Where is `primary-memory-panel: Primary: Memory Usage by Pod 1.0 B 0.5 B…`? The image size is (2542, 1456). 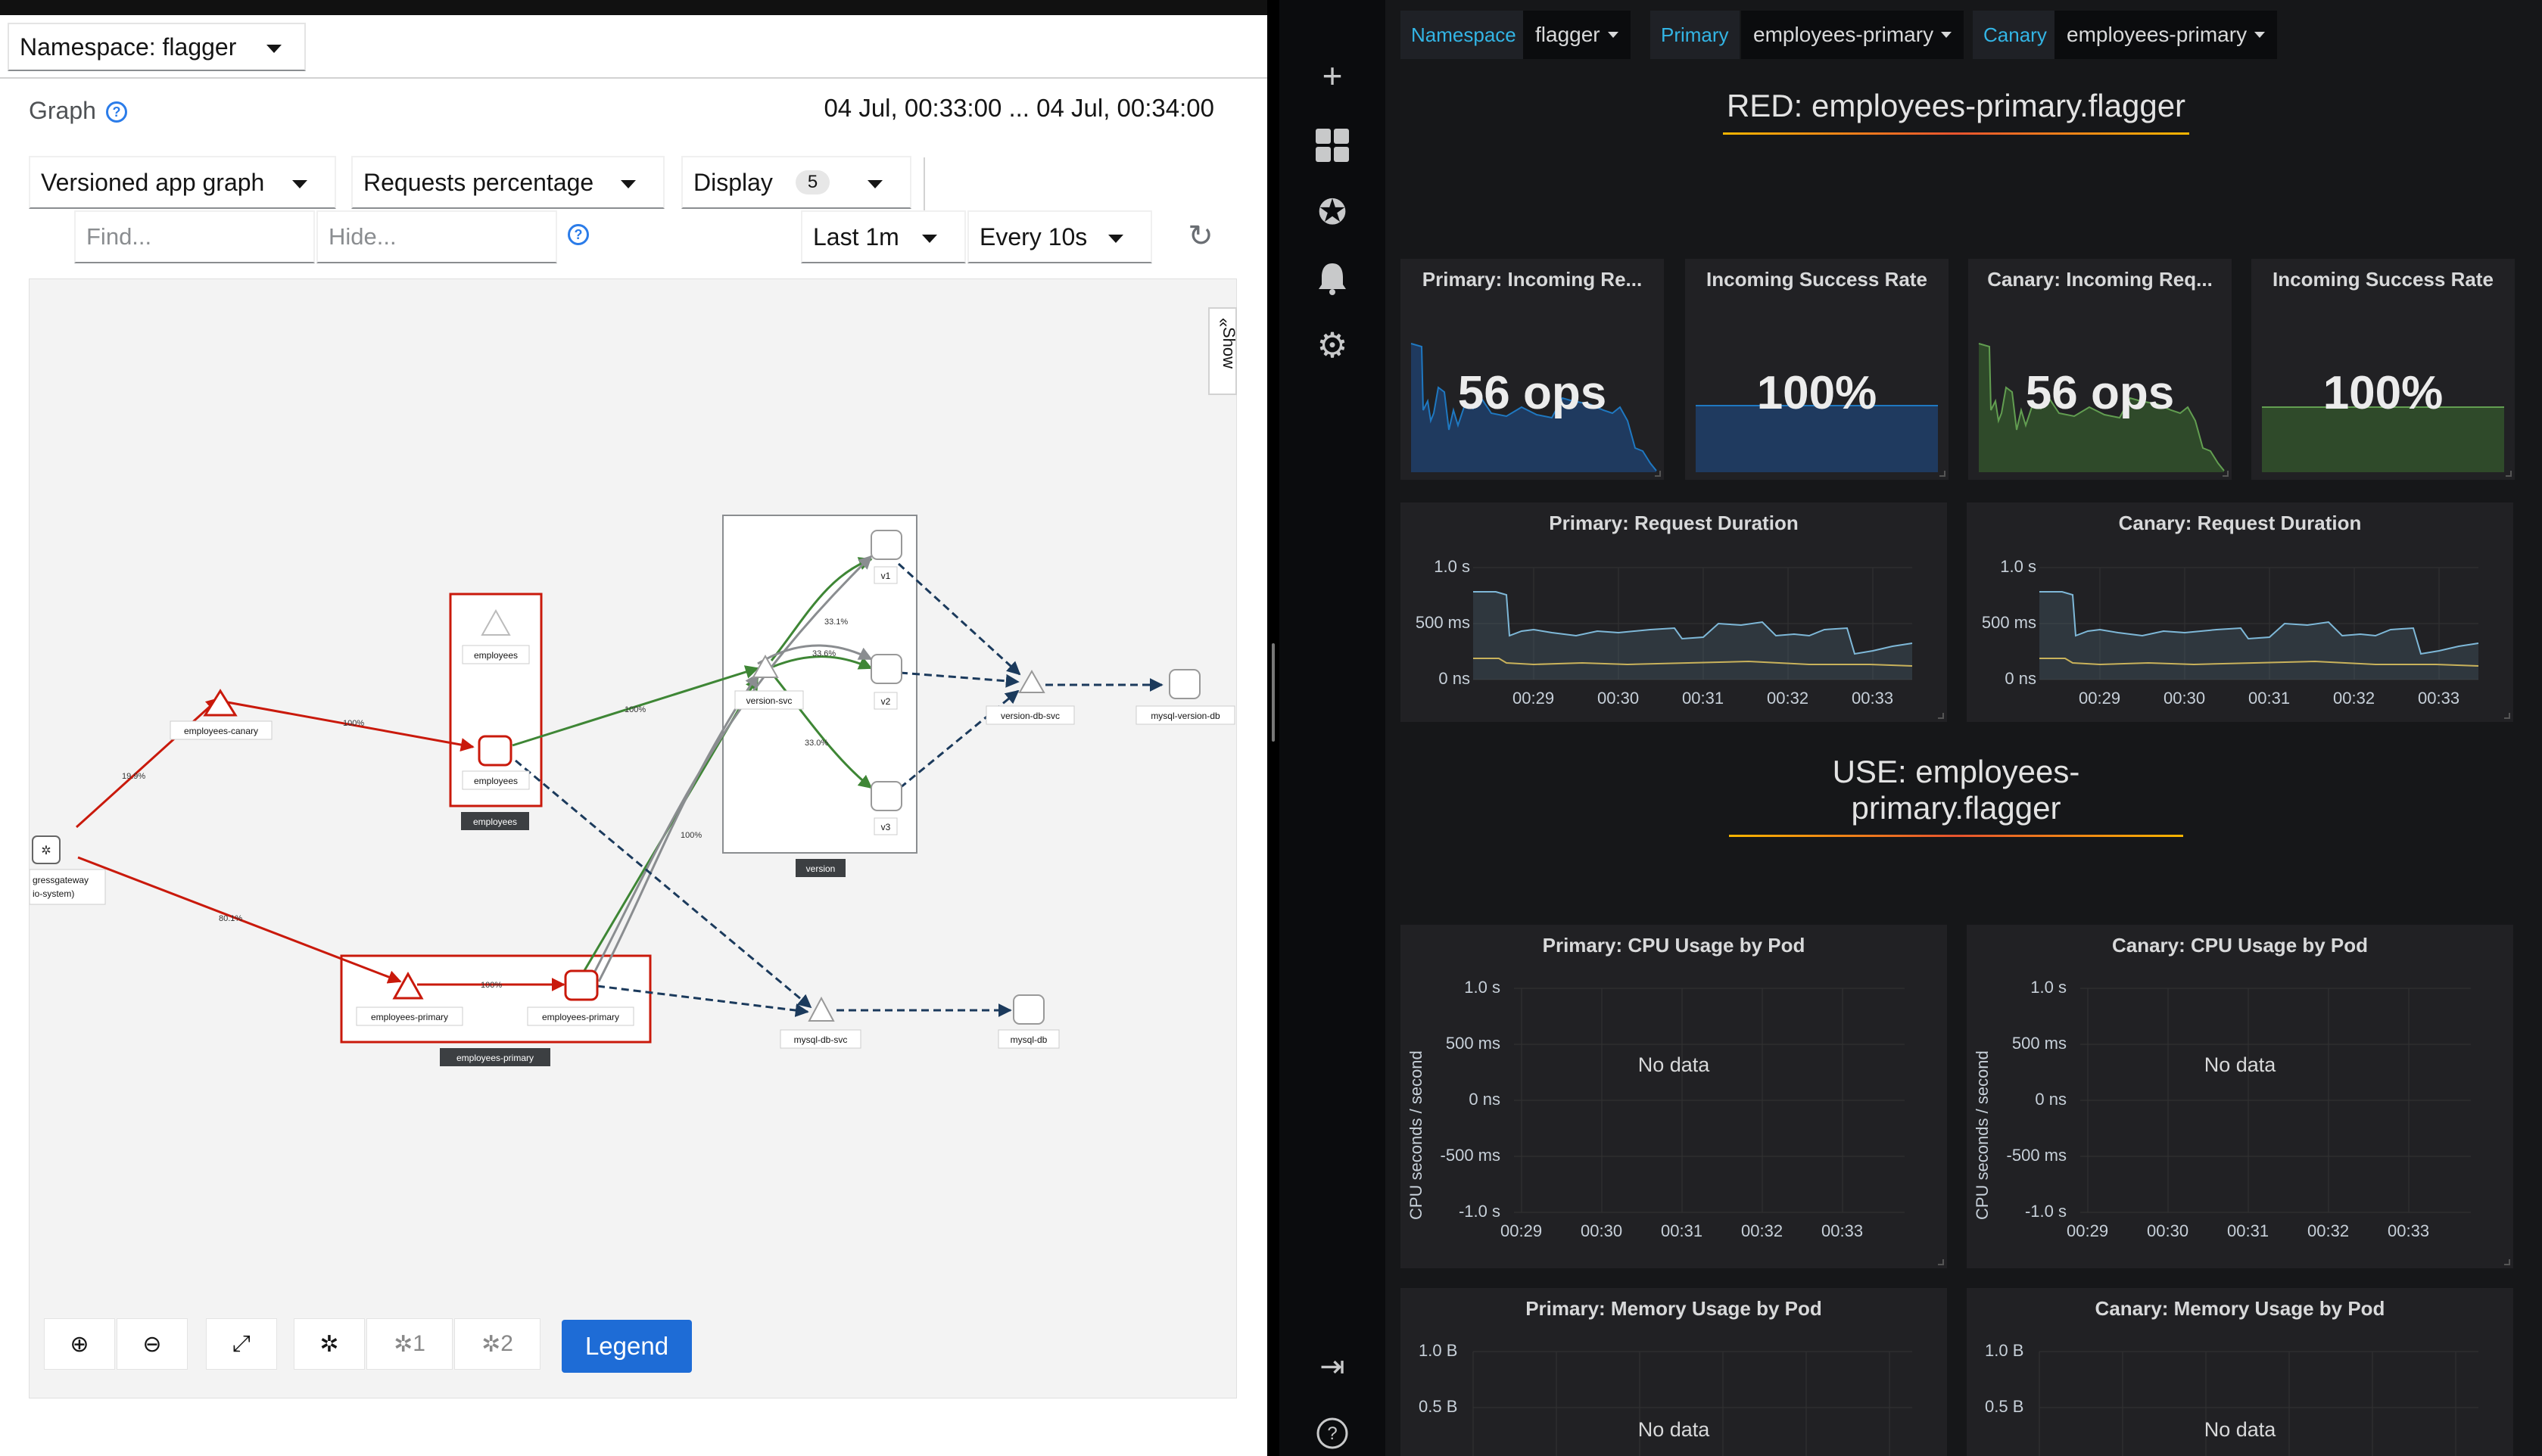 primary-memory-panel: Primary: Memory Usage by Pod 1.0 B 0.5 B… is located at coordinates (1673, 1372).